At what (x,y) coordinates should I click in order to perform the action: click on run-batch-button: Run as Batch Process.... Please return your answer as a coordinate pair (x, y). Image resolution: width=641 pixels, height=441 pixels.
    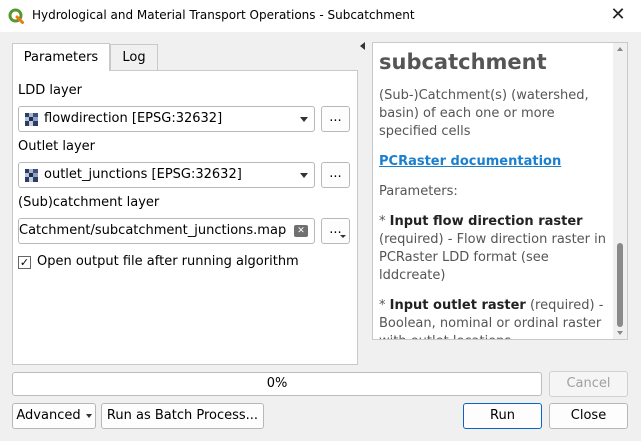
    Looking at the image, I should click on (182, 416).